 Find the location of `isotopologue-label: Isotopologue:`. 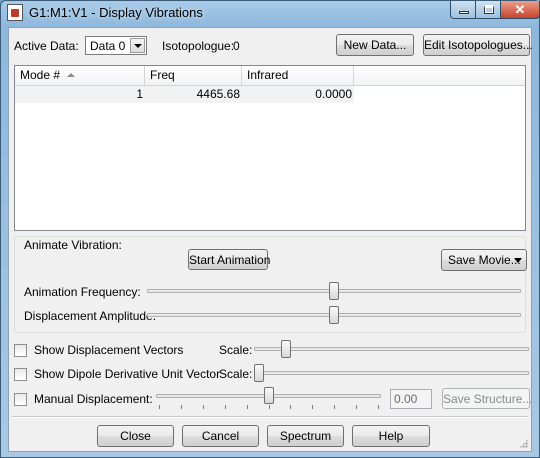

isotopologue-label: Isotopologue: is located at coordinates (198, 46).